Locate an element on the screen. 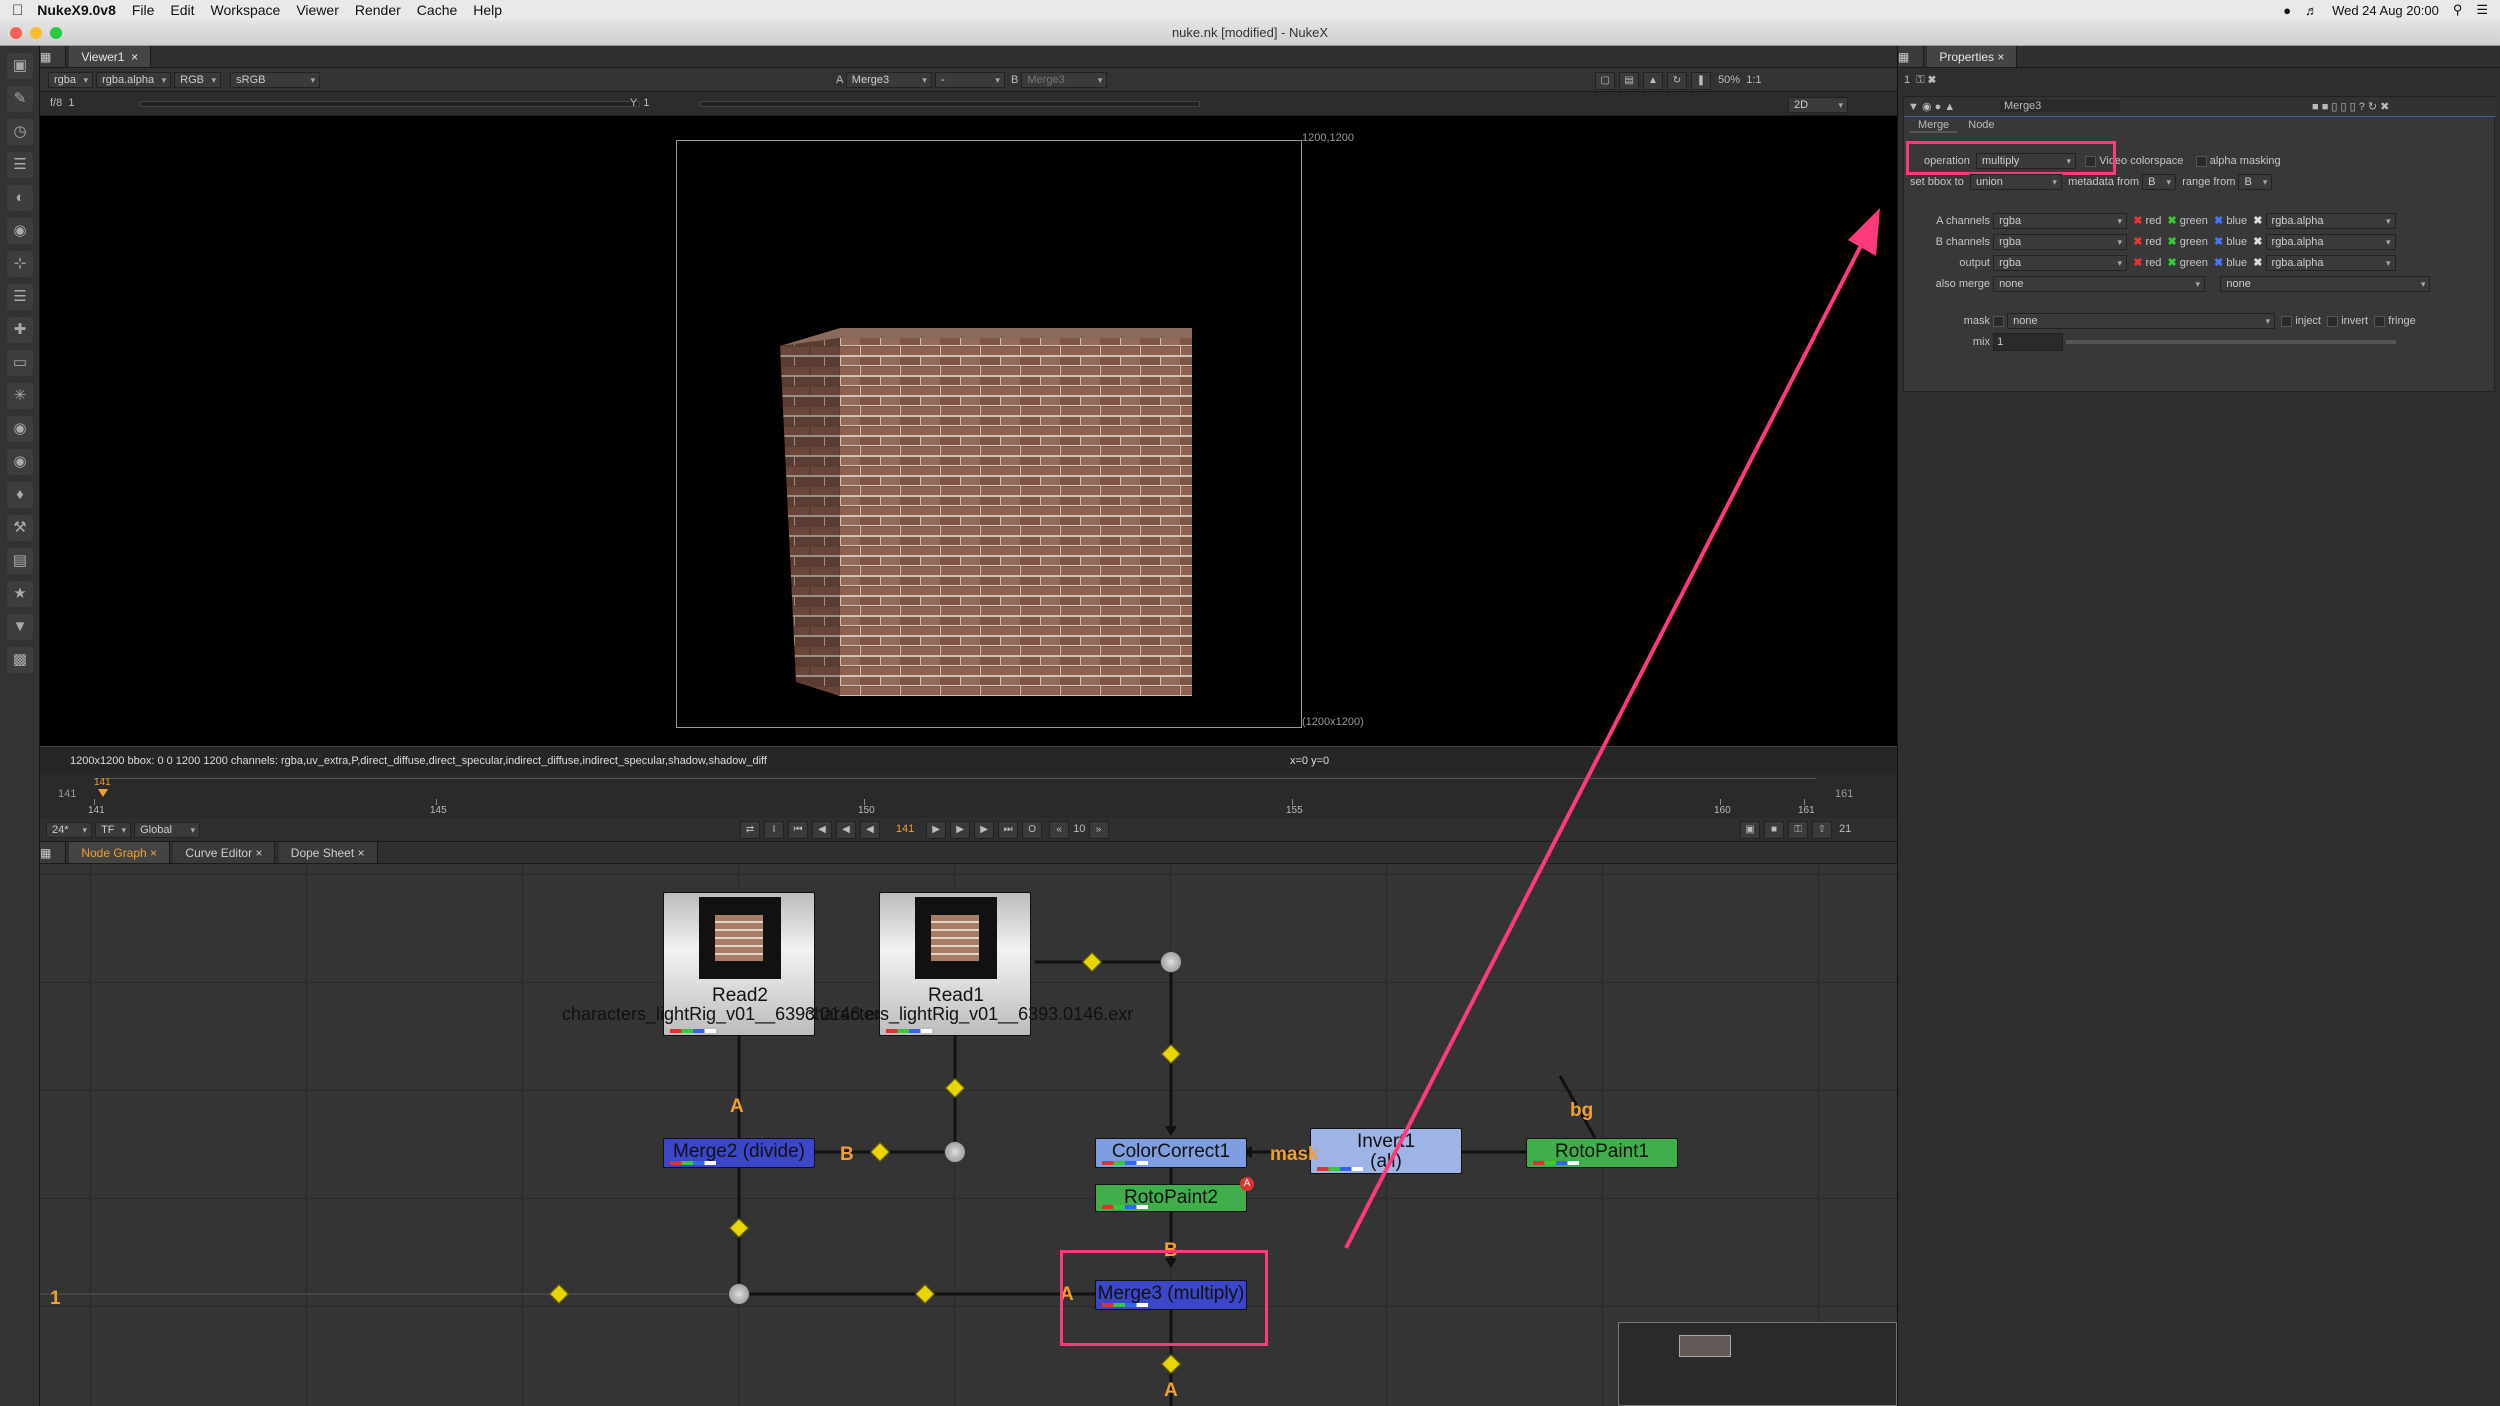 The image size is (2500, 1406). input-b-dropdown: Merge3 is located at coordinates (1064, 80).